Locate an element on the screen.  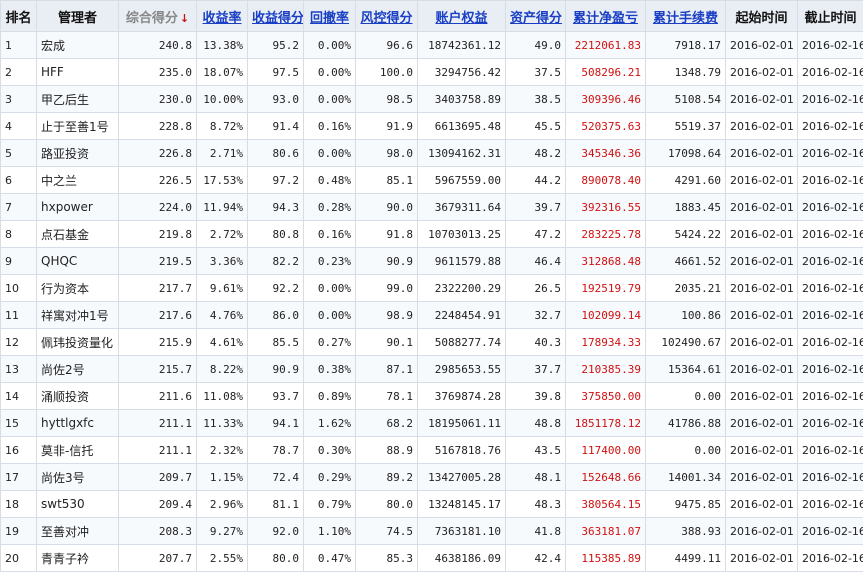
cell-rank: 19 is located at coordinates (19, 531).